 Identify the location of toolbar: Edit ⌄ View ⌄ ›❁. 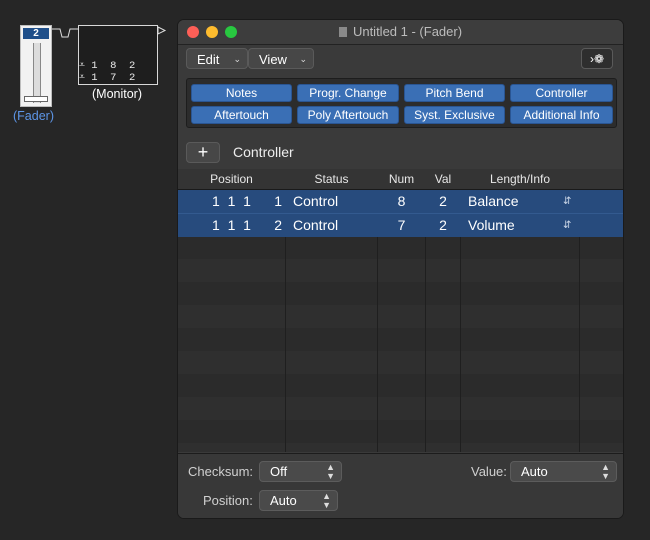
(400, 59).